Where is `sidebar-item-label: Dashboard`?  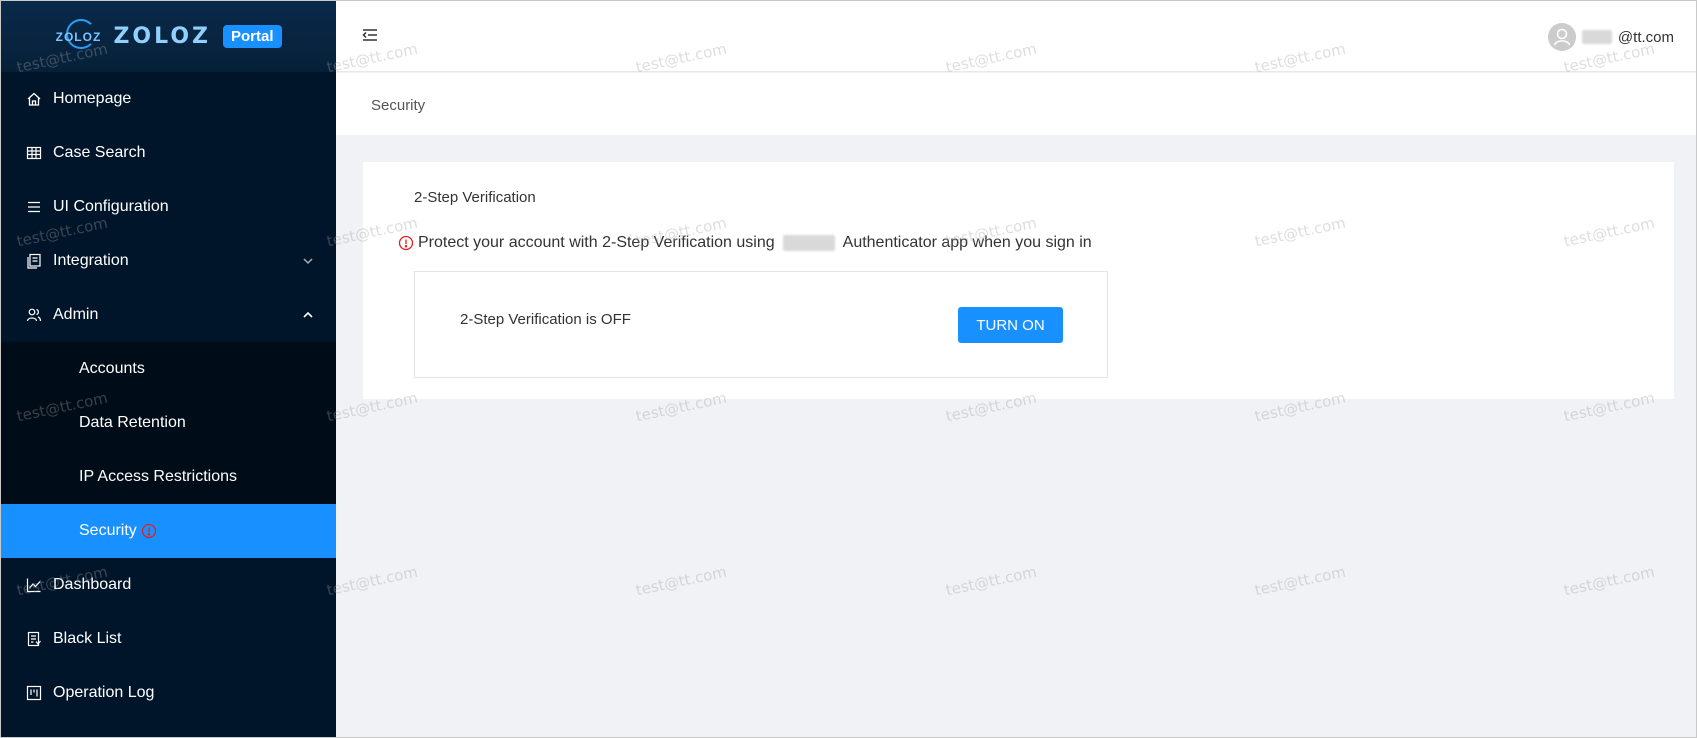
sidebar-item-label: Dashboard is located at coordinates (92, 584).